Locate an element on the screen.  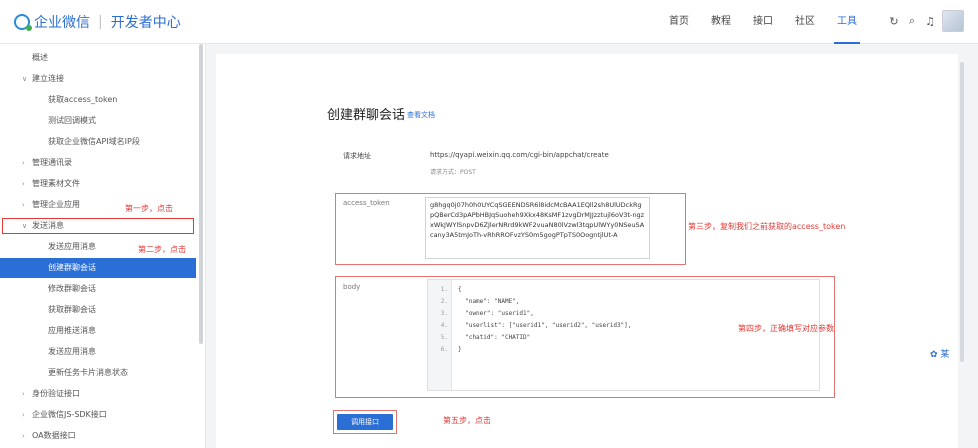
wecom-logo-icon is located at coordinates (23, 22).